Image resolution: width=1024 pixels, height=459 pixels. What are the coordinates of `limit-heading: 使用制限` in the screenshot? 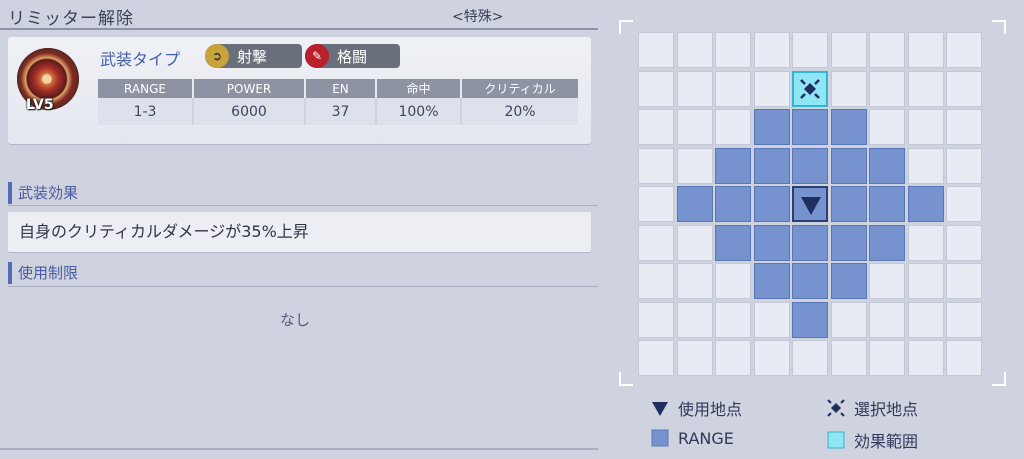 It's located at (43, 273).